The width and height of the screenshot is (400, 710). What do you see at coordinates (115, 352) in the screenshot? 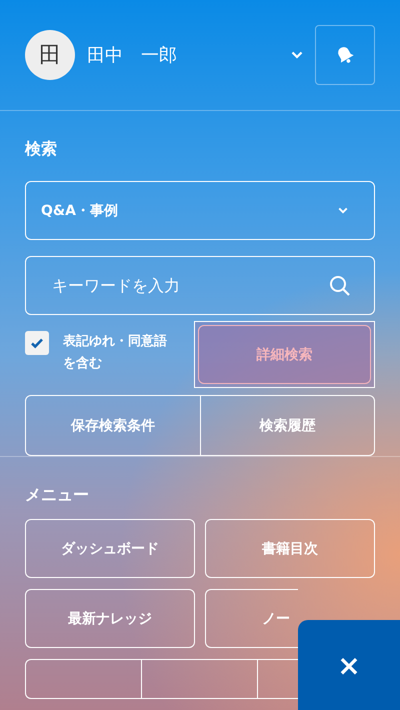
I see `checkbox-label: 表記ゆれ・同意語を含む` at bounding box center [115, 352].